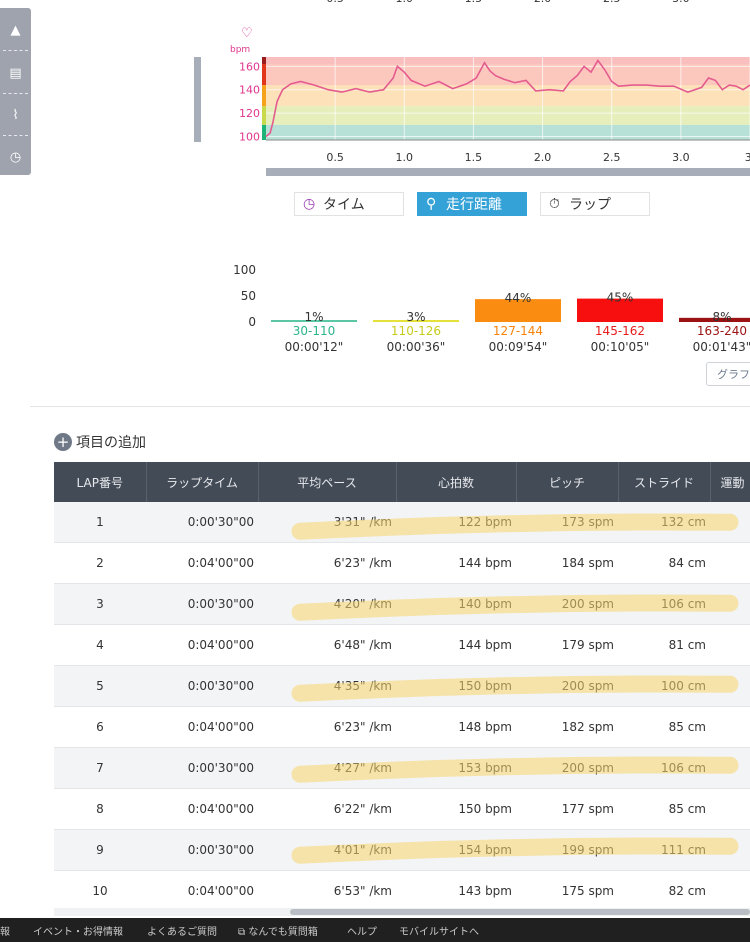  Describe the element at coordinates (518, 347) in the screenshot. I see `zone-duration-label: 00:09'54"` at that location.